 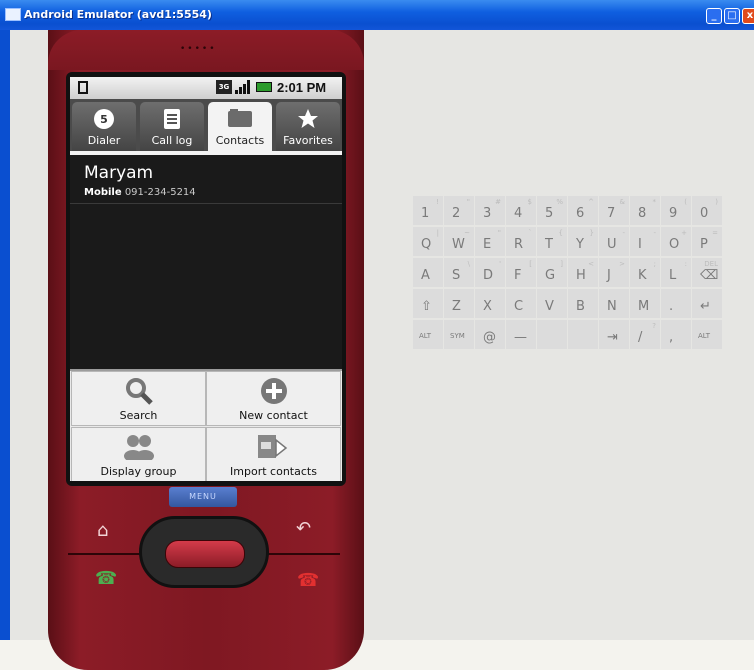 I want to click on key: 5%, so click(x=552, y=210).